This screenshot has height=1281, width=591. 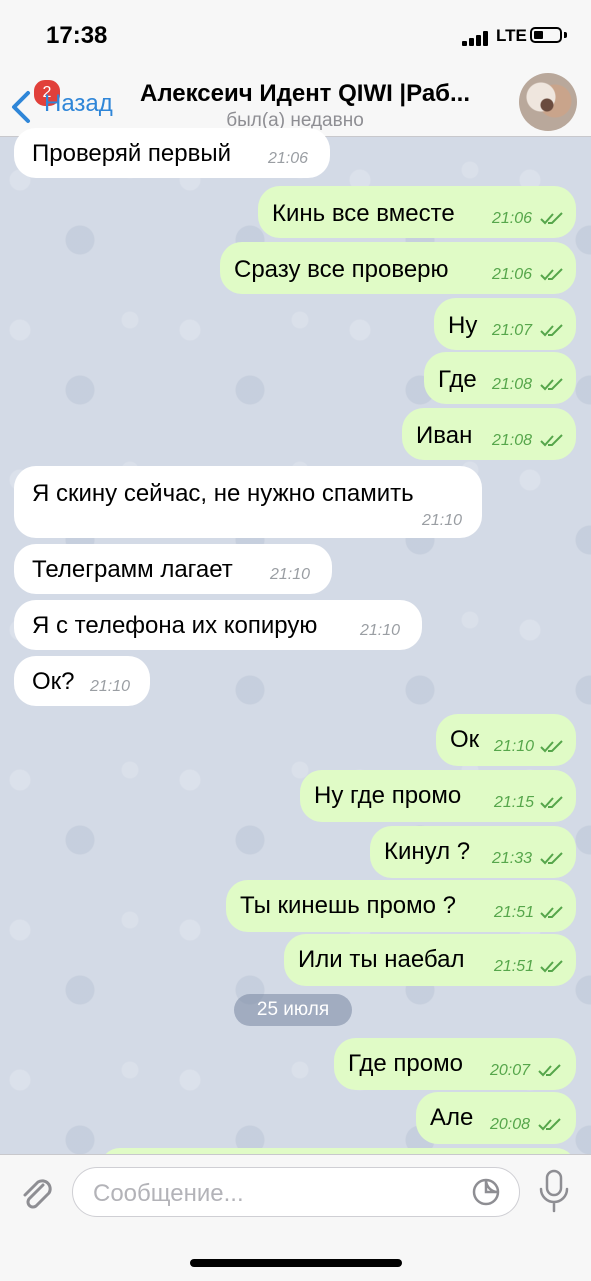 What do you see at coordinates (512, 330) in the screenshot?
I see `message-time: 21:07` at bounding box center [512, 330].